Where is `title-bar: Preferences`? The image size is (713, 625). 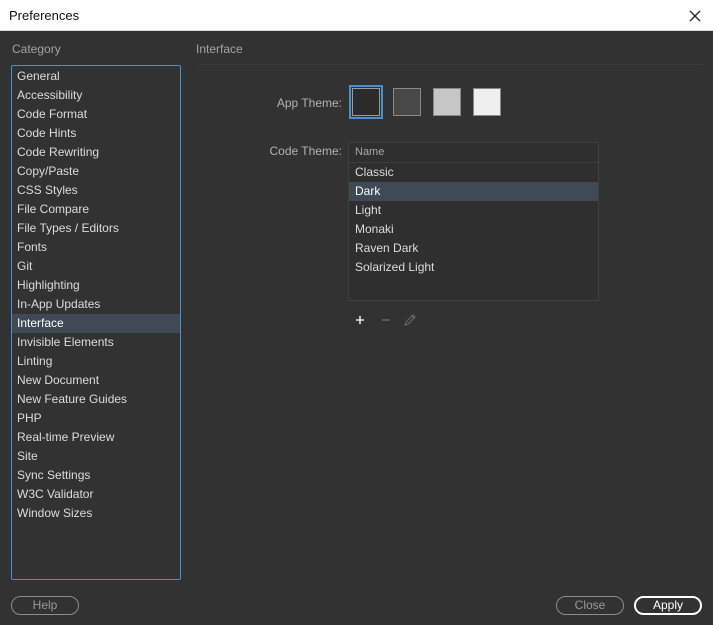 title-bar: Preferences is located at coordinates (356, 15).